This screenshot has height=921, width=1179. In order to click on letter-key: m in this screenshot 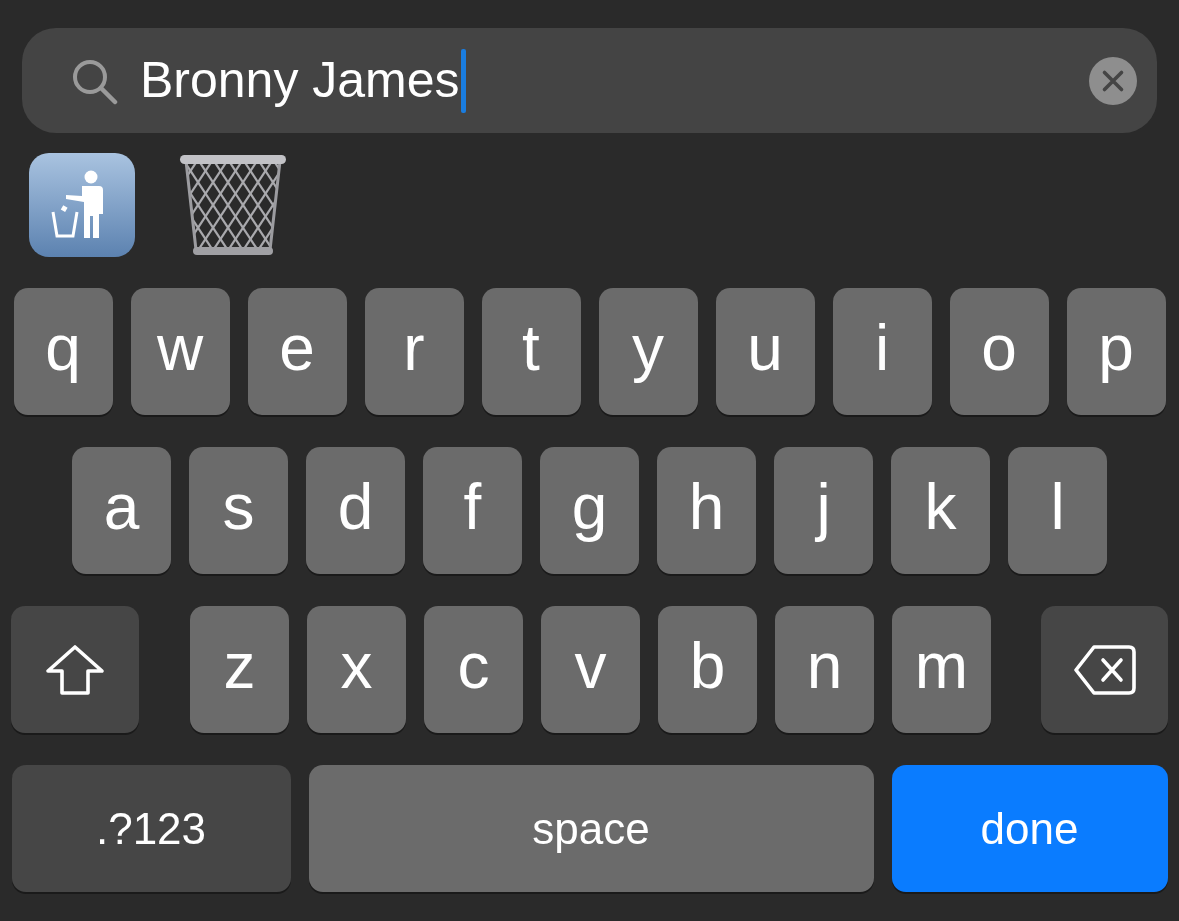, I will do `click(941, 669)`.